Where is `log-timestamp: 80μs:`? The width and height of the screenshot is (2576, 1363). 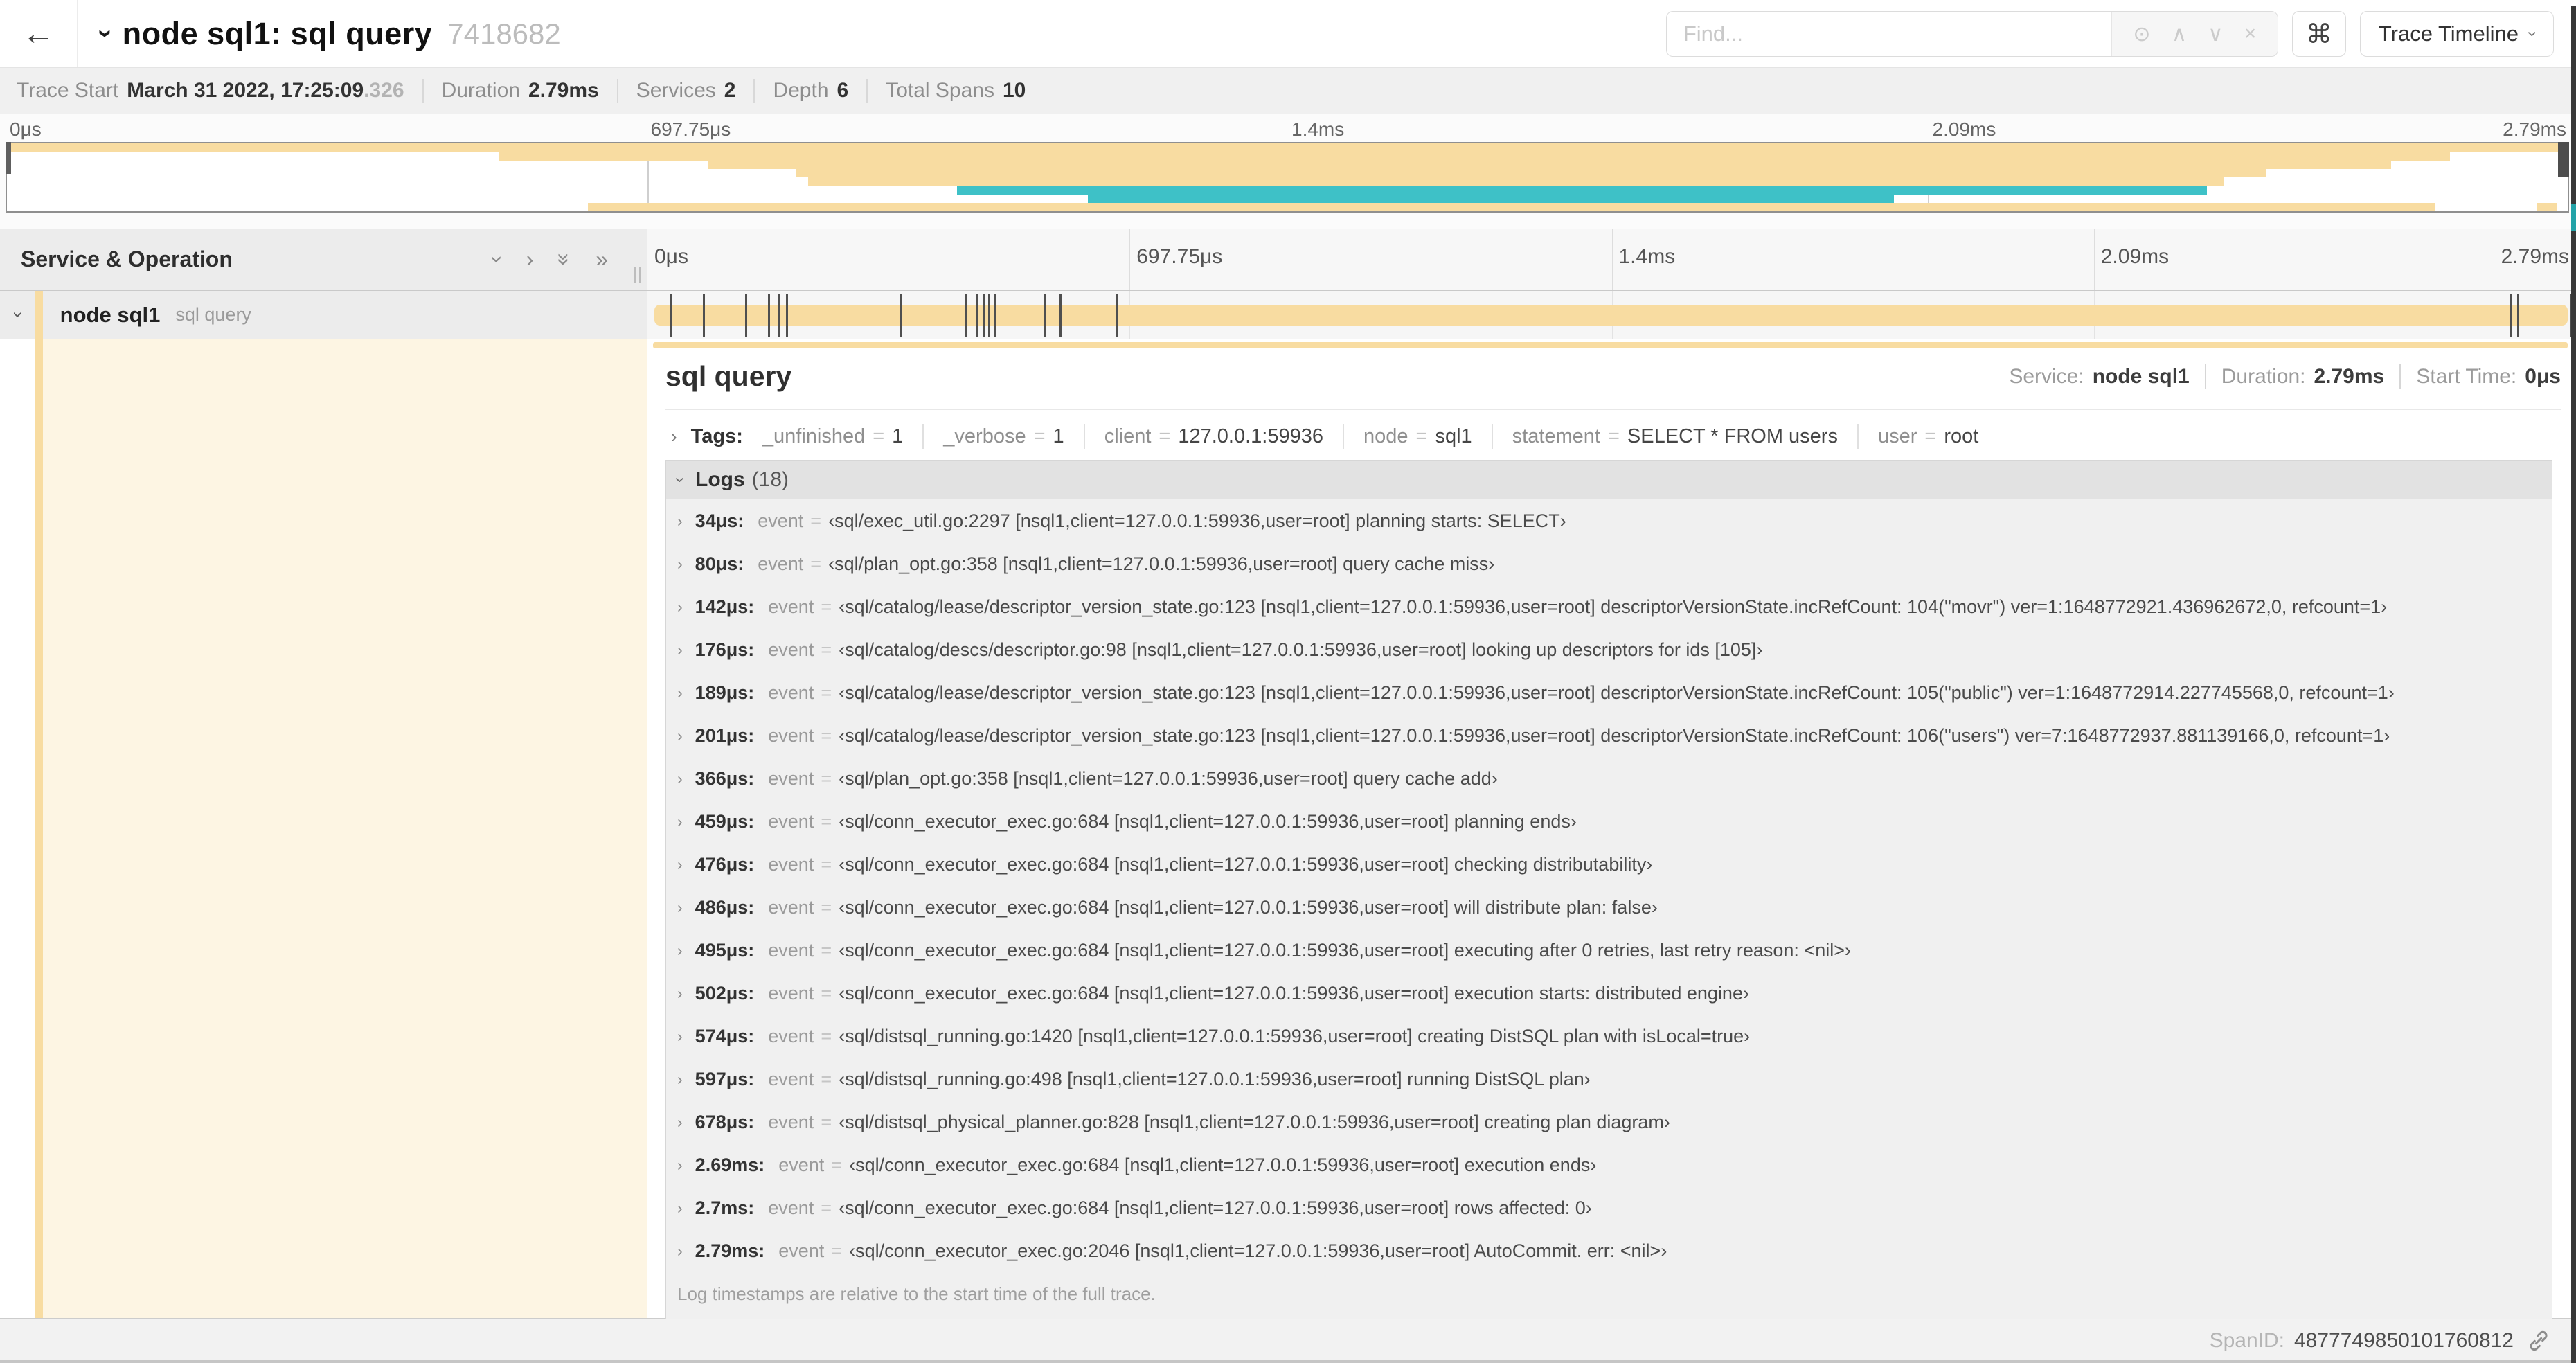 log-timestamp: 80μs: is located at coordinates (719, 564).